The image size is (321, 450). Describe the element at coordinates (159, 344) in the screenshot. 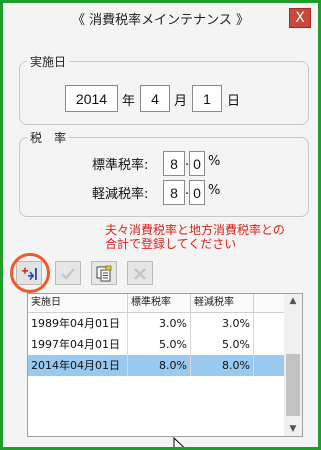

I see `row-standard-rate: 5.0%` at that location.